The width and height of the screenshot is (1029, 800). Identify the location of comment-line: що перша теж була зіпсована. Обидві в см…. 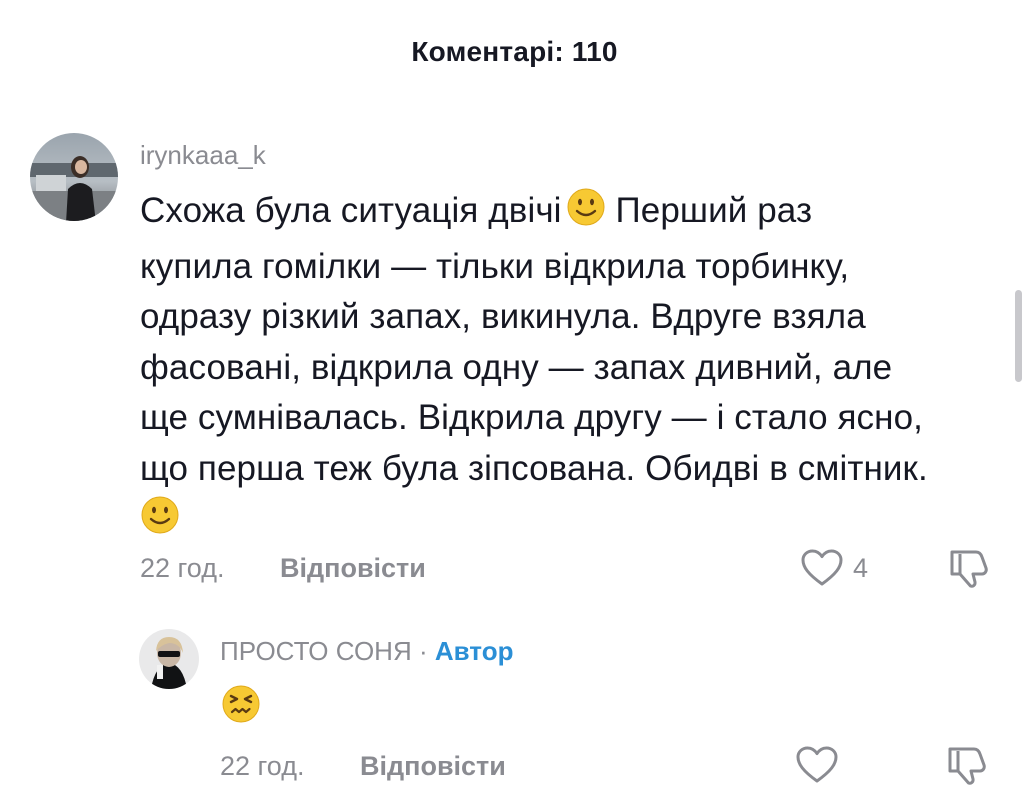
(534, 468).